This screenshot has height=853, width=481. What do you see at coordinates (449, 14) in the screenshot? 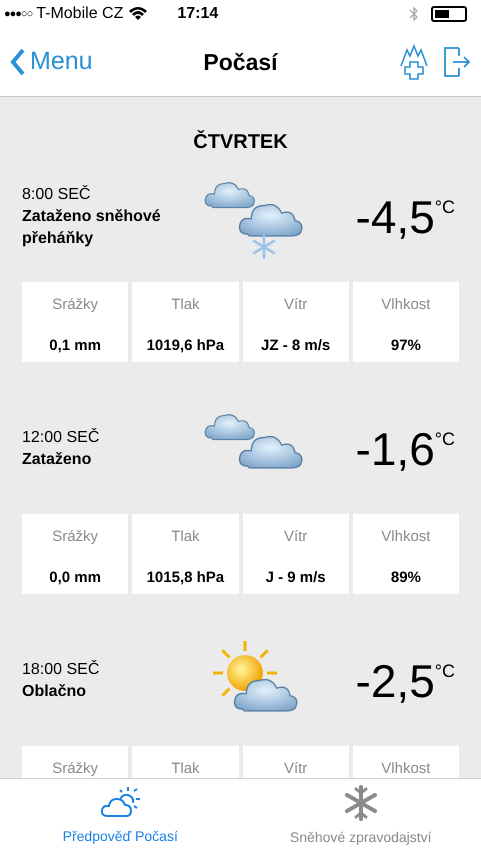
I see `battery-icon` at bounding box center [449, 14].